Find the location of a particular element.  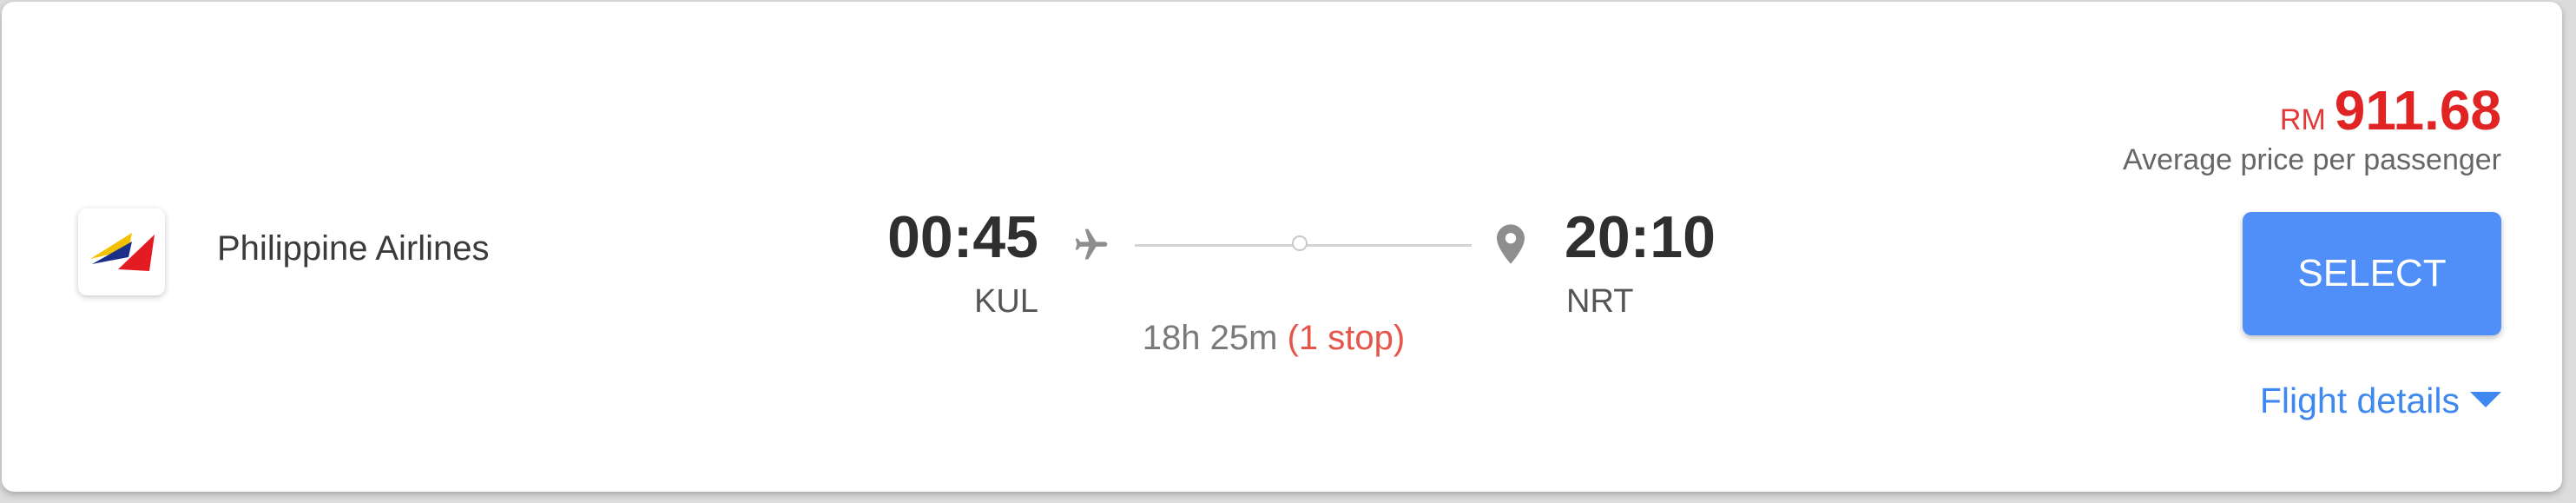

price-currency: RM is located at coordinates (2302, 119).